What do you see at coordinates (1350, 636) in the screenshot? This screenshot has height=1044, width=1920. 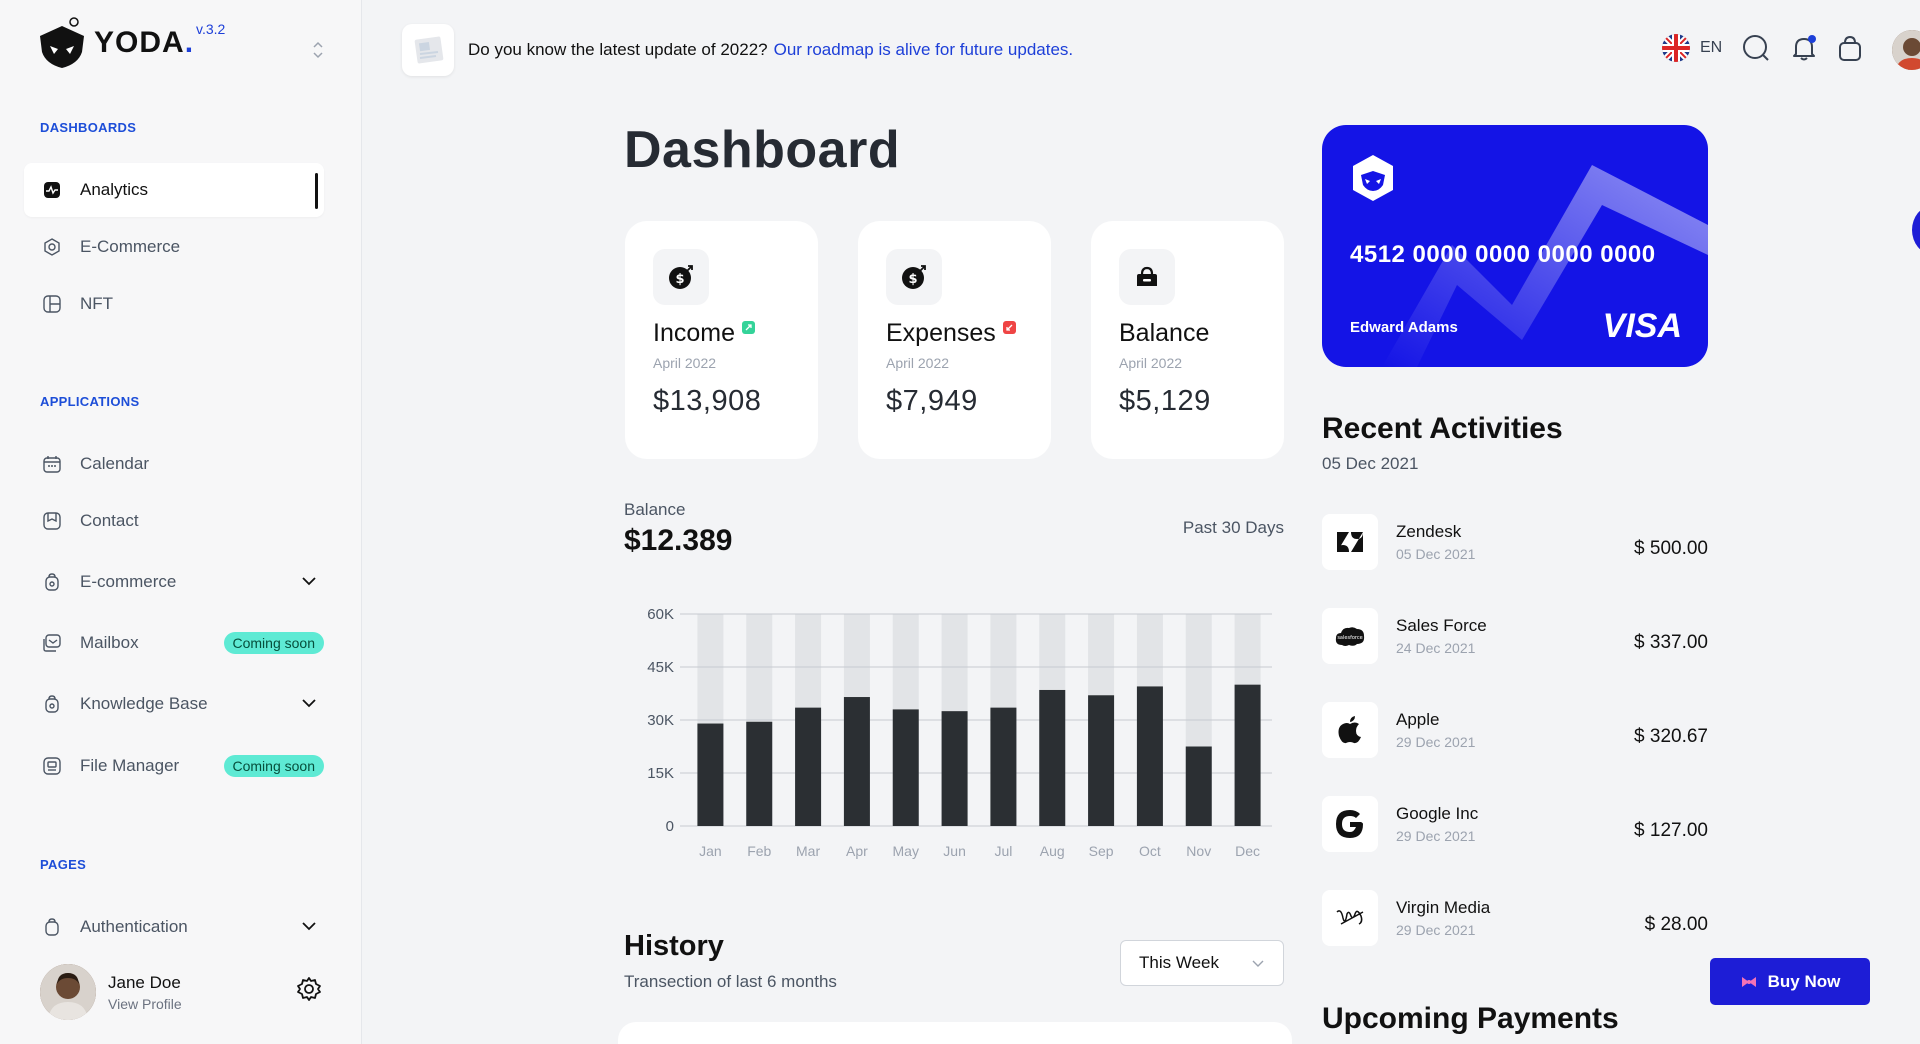 I see `salesforce-icon: salesforce` at bounding box center [1350, 636].